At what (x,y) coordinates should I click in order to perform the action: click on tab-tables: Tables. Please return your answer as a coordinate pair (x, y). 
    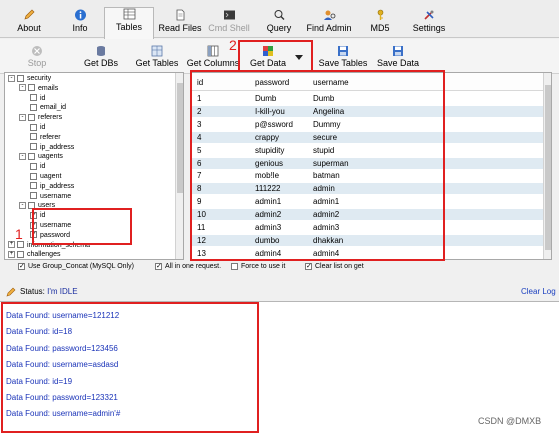
    Looking at the image, I should click on (129, 23).